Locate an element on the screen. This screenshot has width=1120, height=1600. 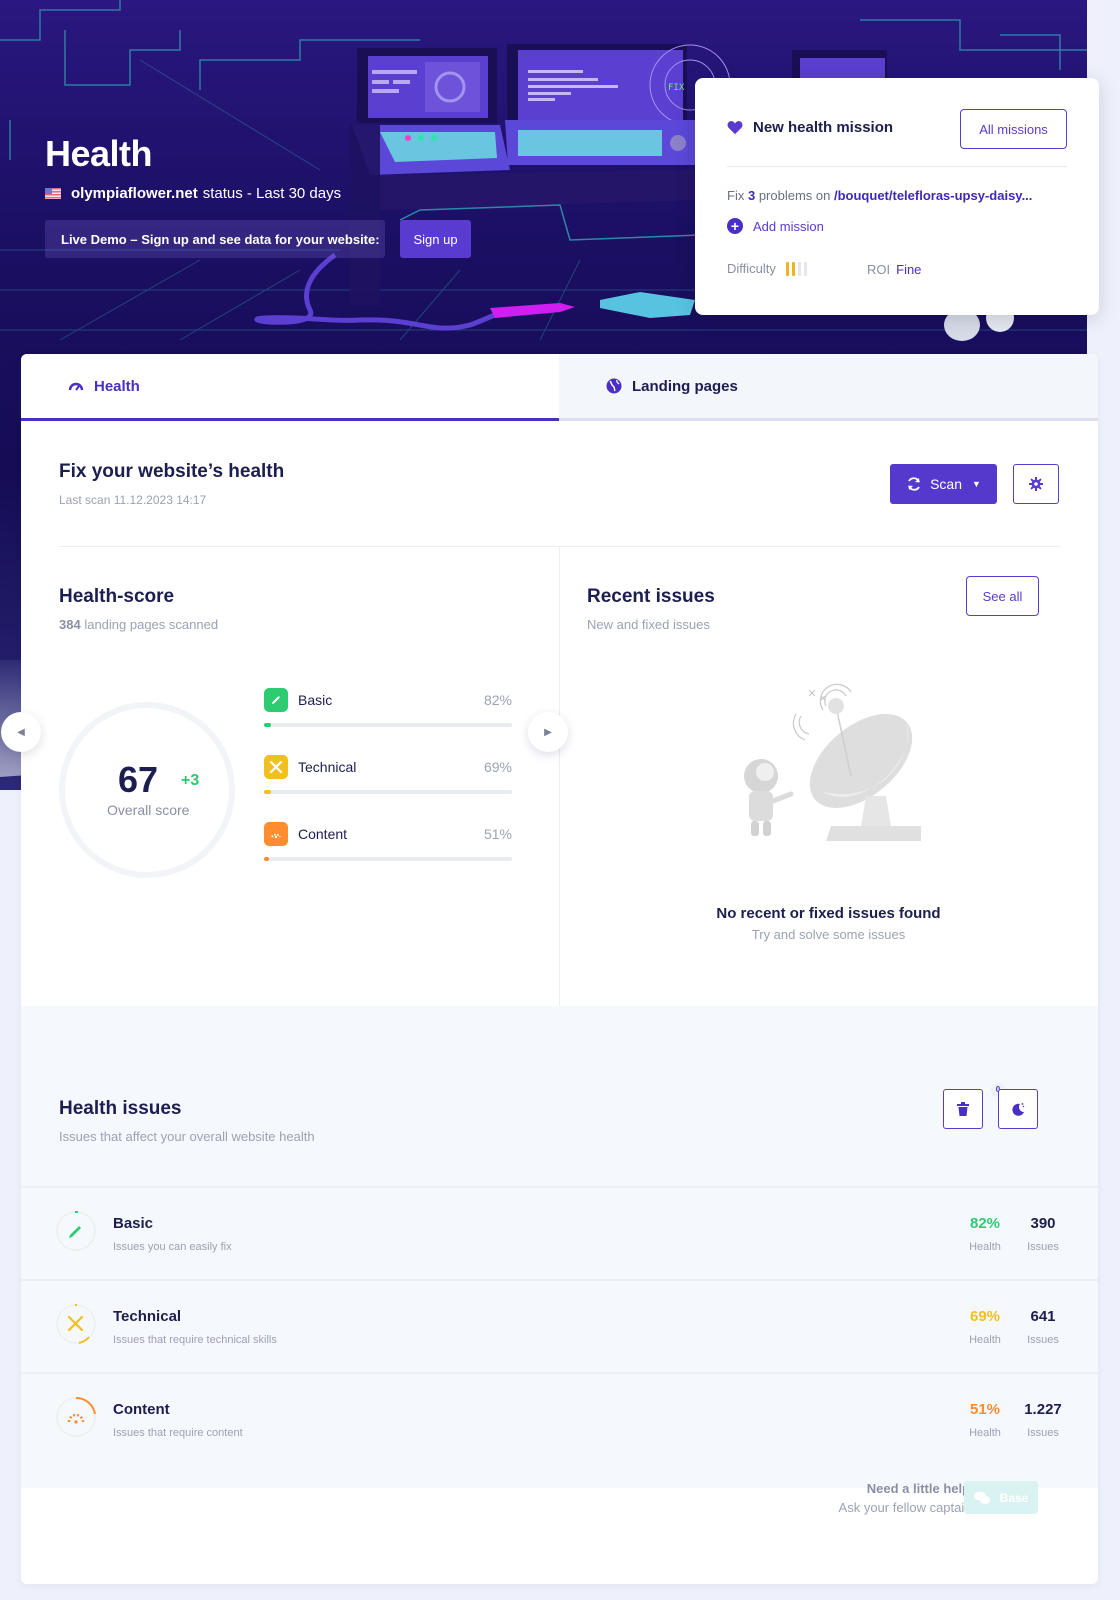
carousel-prev-button: ◀ is located at coordinates (21, 732).